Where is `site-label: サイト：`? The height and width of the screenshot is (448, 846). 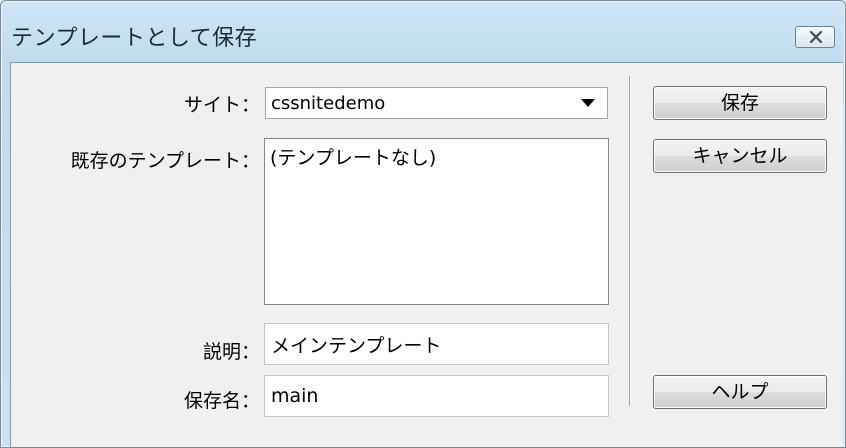
site-label: サイト： is located at coordinates (221, 105).